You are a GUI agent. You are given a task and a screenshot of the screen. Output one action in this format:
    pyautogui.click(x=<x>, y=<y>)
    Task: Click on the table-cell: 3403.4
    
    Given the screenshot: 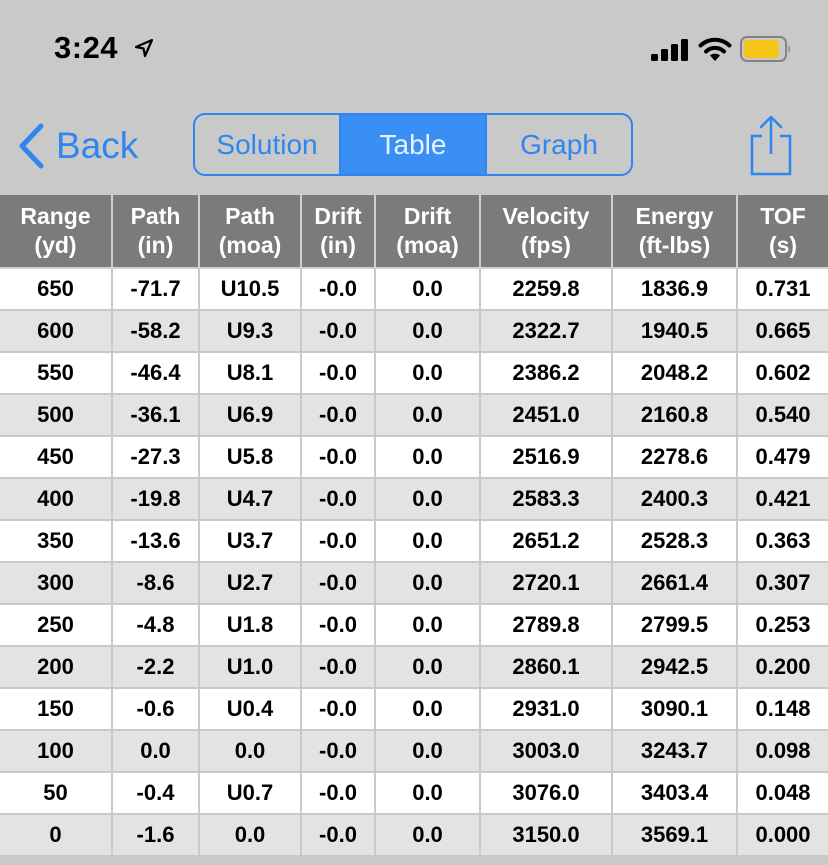 What is the action you would take?
    pyautogui.click(x=675, y=793)
    